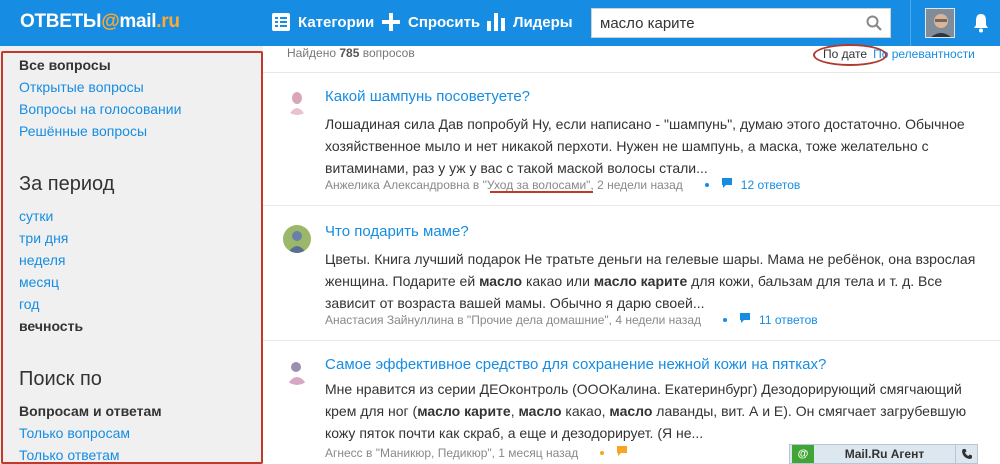 Image resolution: width=1000 pixels, height=464 pixels. I want to click on period-month: месяц, so click(39, 282).